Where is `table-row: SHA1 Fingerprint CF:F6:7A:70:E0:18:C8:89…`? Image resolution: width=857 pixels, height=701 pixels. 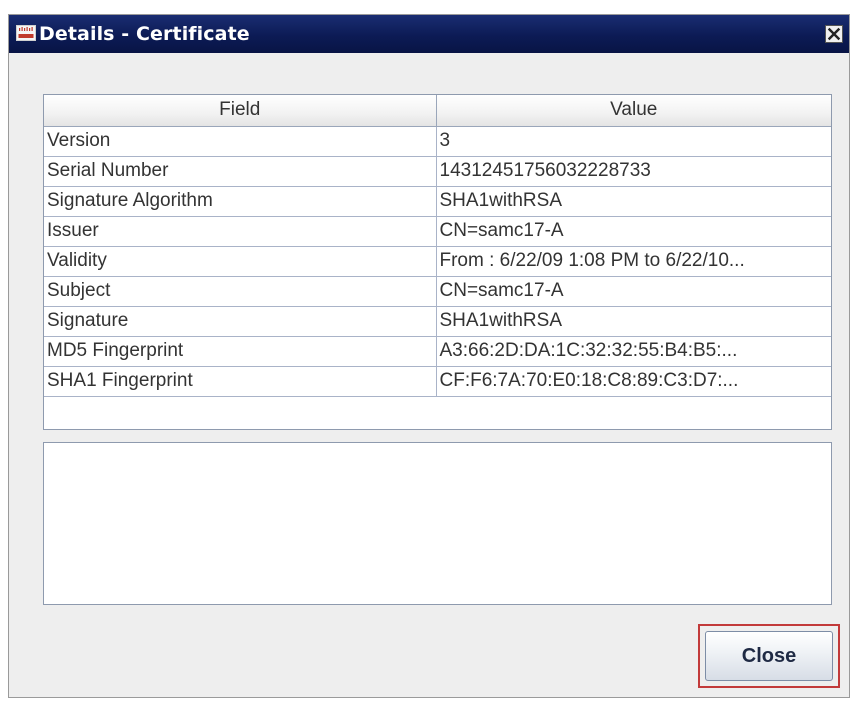 table-row: SHA1 Fingerprint CF:F6:7A:70:E0:18:C8:89… is located at coordinates (437, 381).